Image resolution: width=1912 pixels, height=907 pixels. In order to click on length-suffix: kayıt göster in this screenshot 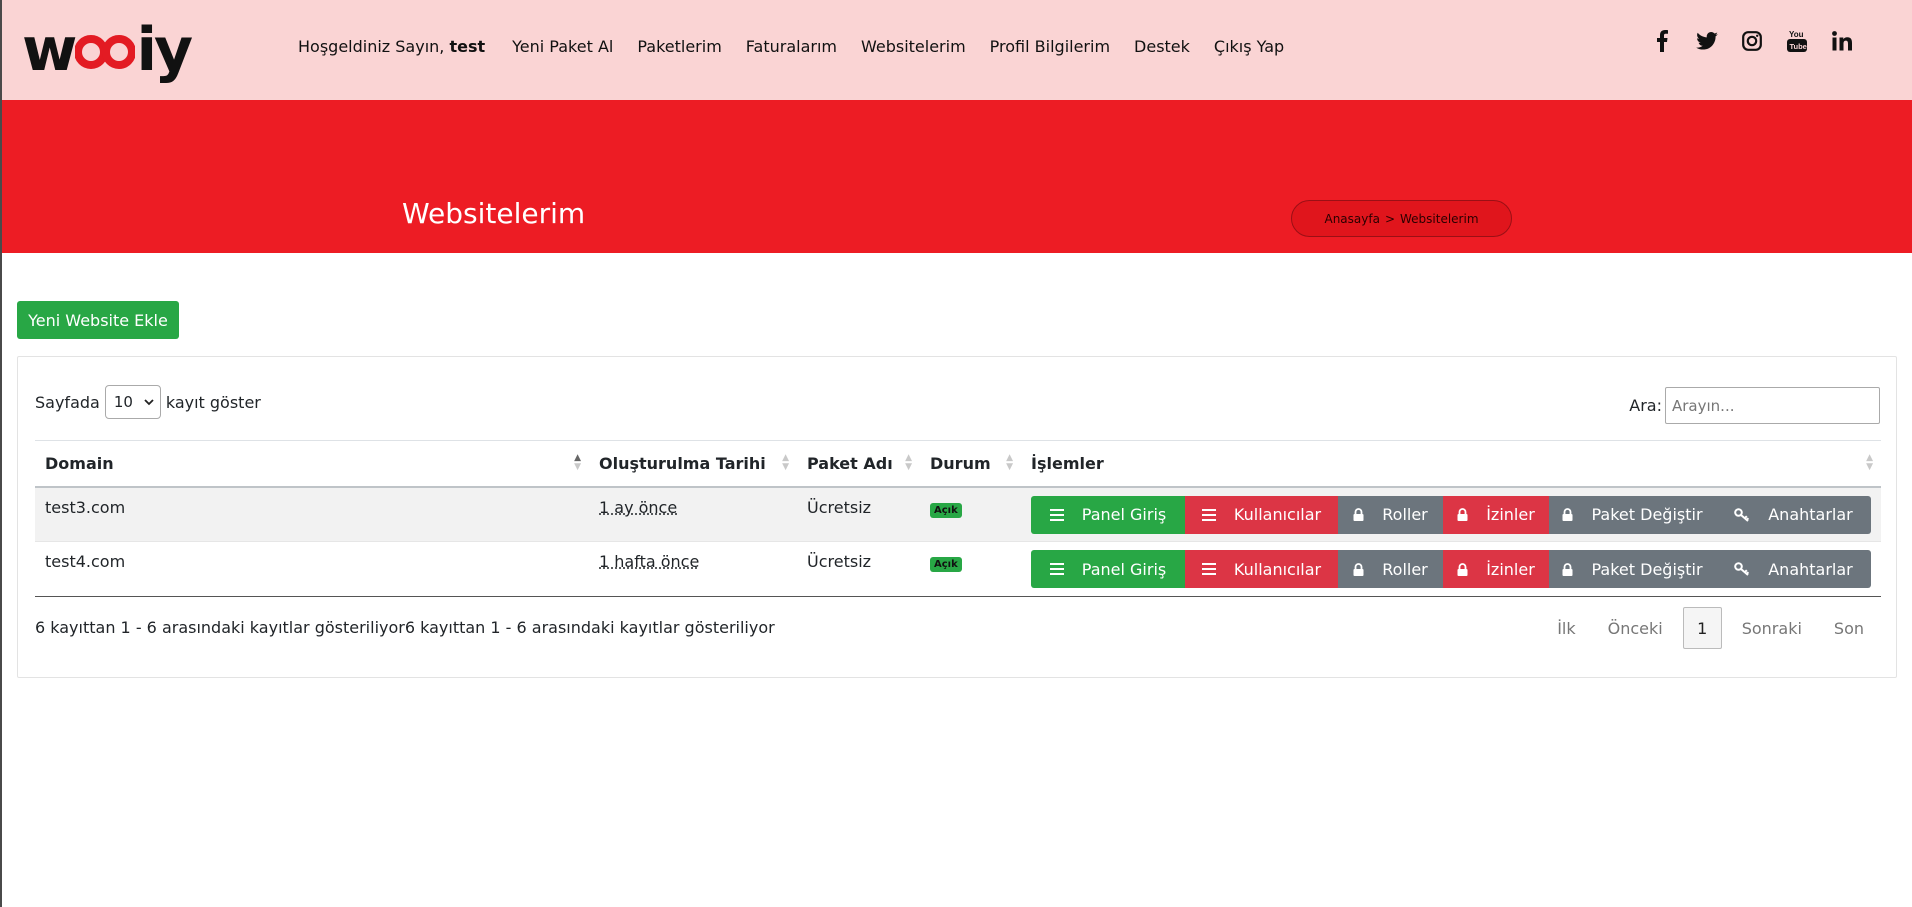, I will do `click(213, 402)`.